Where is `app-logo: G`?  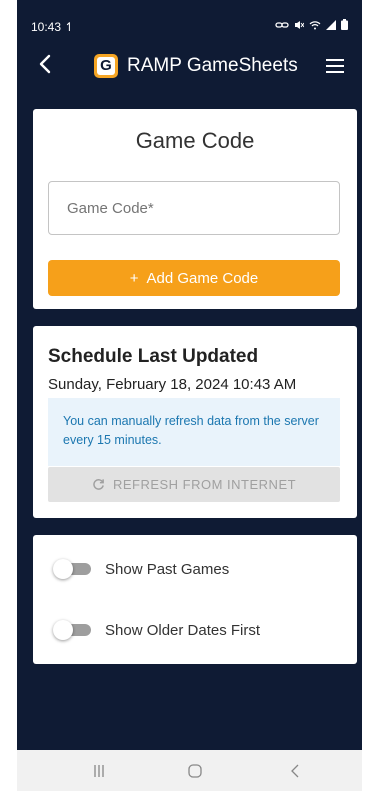 app-logo: G is located at coordinates (106, 66).